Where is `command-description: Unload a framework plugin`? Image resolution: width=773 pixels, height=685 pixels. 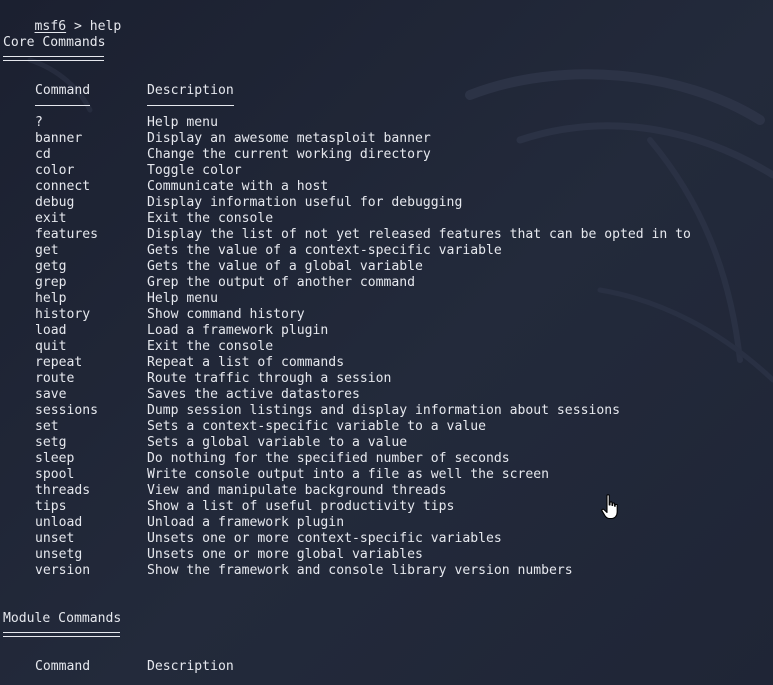
command-description: Unload a framework plugin is located at coordinates (246, 522).